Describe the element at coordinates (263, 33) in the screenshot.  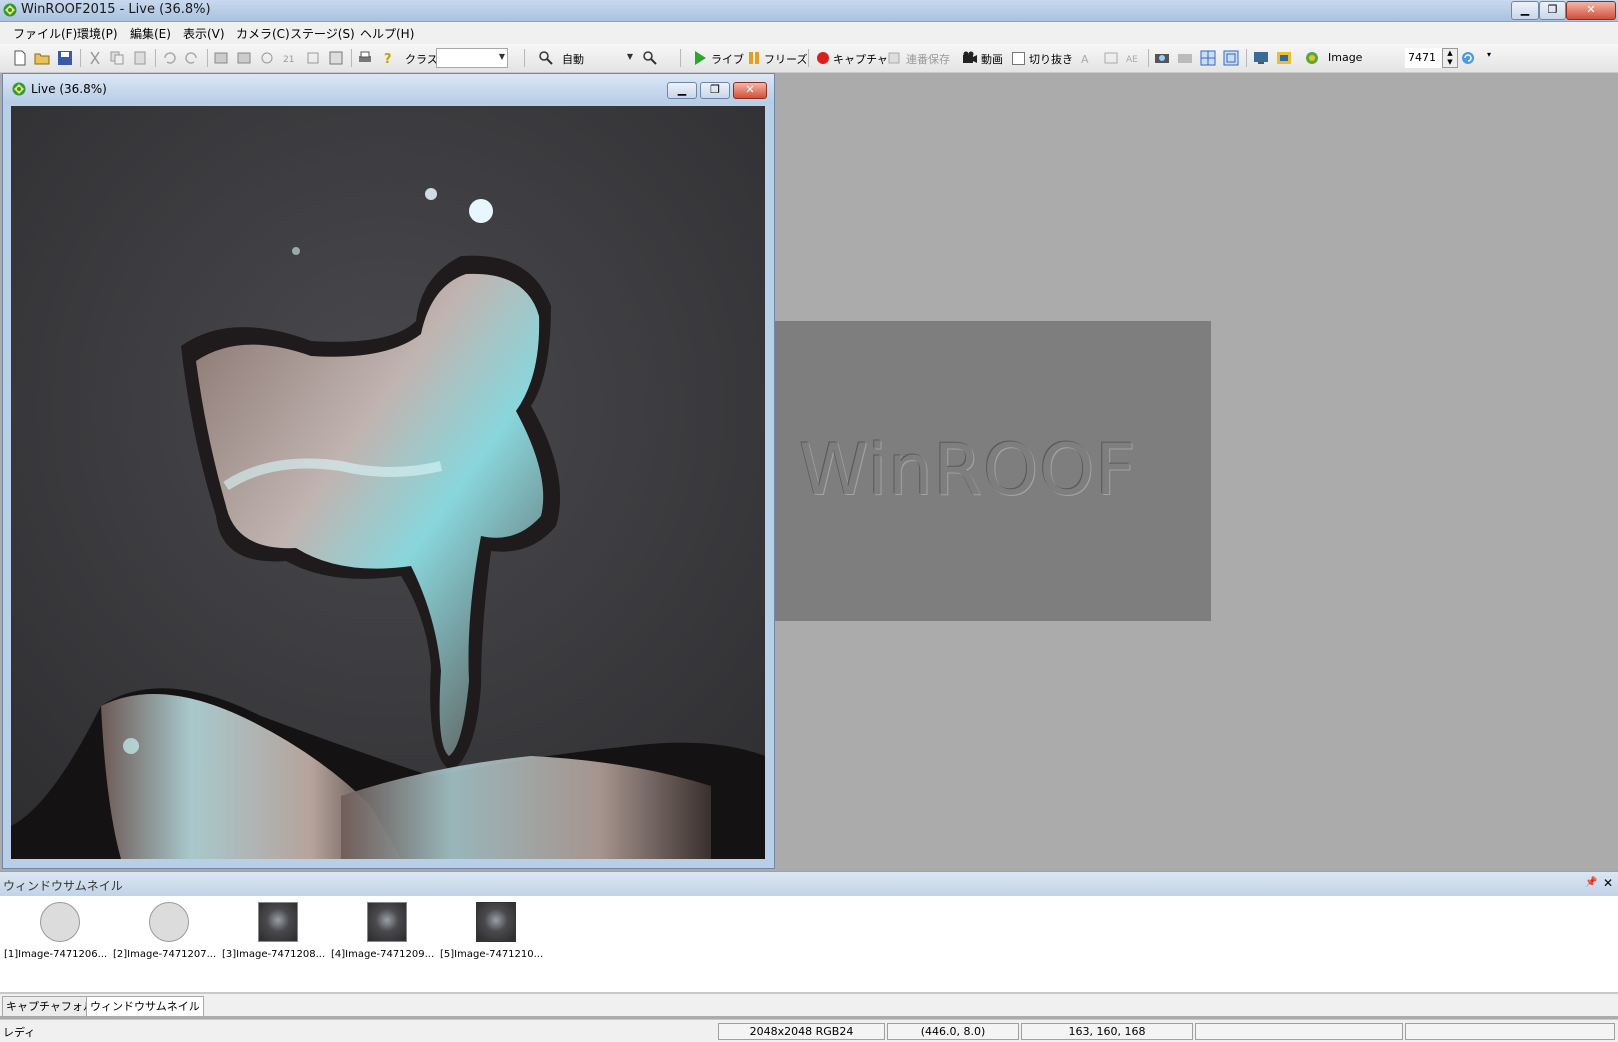
I see `menu-camera: カメラ(C)` at that location.